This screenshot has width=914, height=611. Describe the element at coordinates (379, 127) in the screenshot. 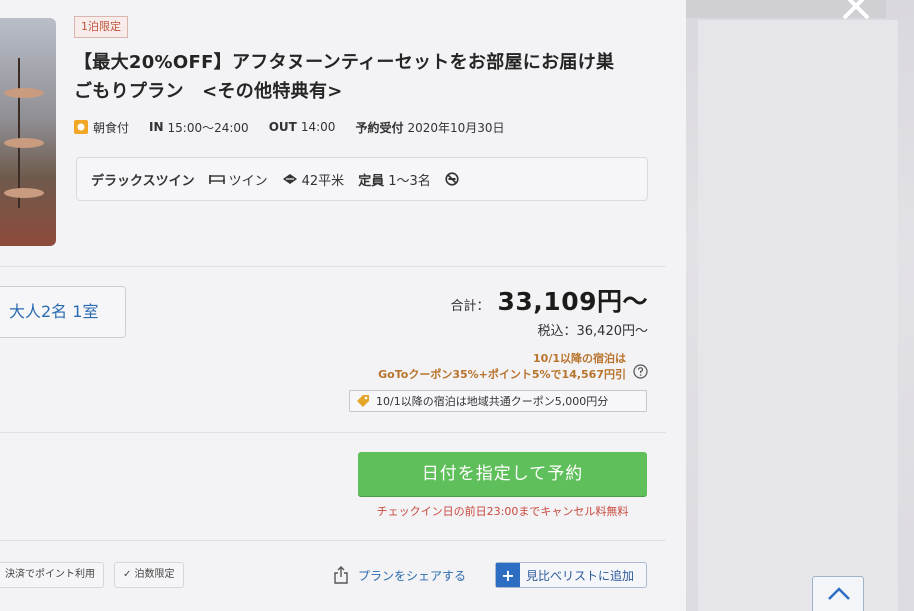

I see `reservation-label: 予約受付` at that location.